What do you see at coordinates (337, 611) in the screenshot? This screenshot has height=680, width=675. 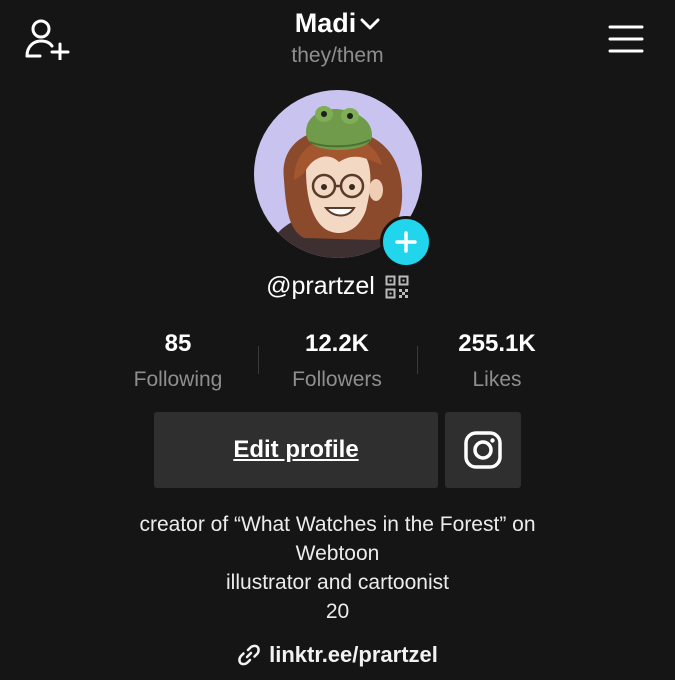 I see `bio-line: 20` at bounding box center [337, 611].